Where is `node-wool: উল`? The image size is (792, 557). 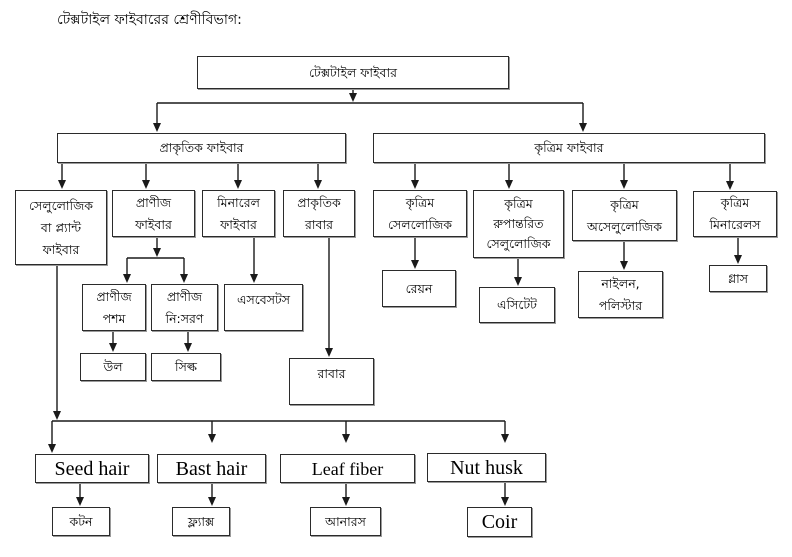 node-wool: উল is located at coordinates (113, 367).